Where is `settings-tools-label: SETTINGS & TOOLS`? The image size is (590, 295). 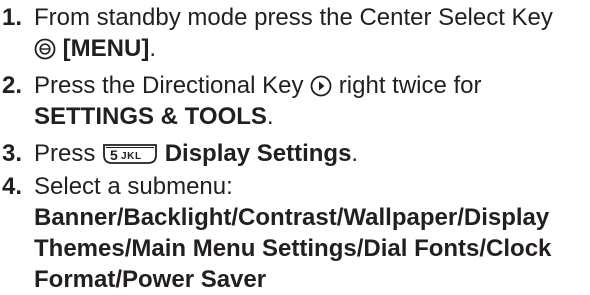
settings-tools-label: SETTINGS & TOOLS is located at coordinates (150, 116).